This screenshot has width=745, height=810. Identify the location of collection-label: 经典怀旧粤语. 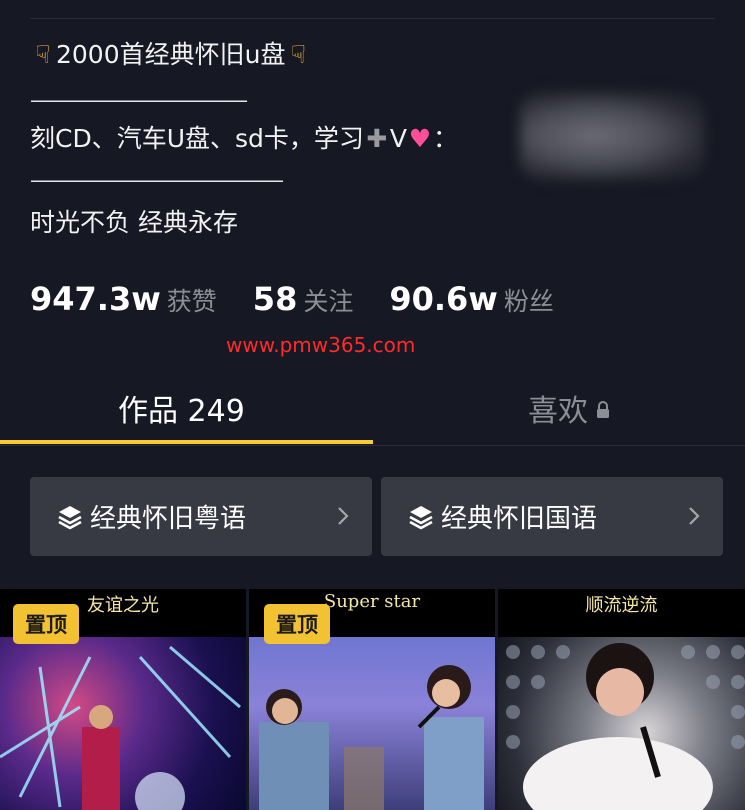
(168, 519).